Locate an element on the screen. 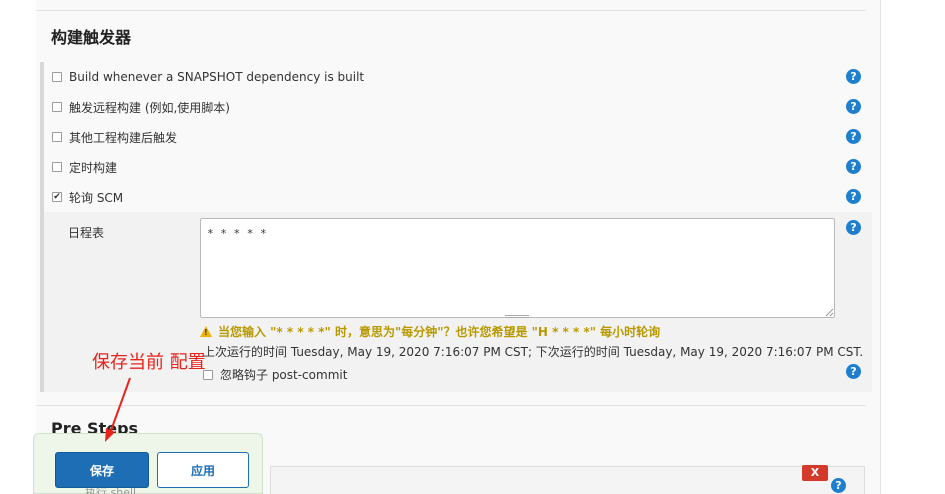 Image resolution: width=945 pixels, height=494 pixels. annotation-text: 保存当前 配置 is located at coordinates (149, 362).